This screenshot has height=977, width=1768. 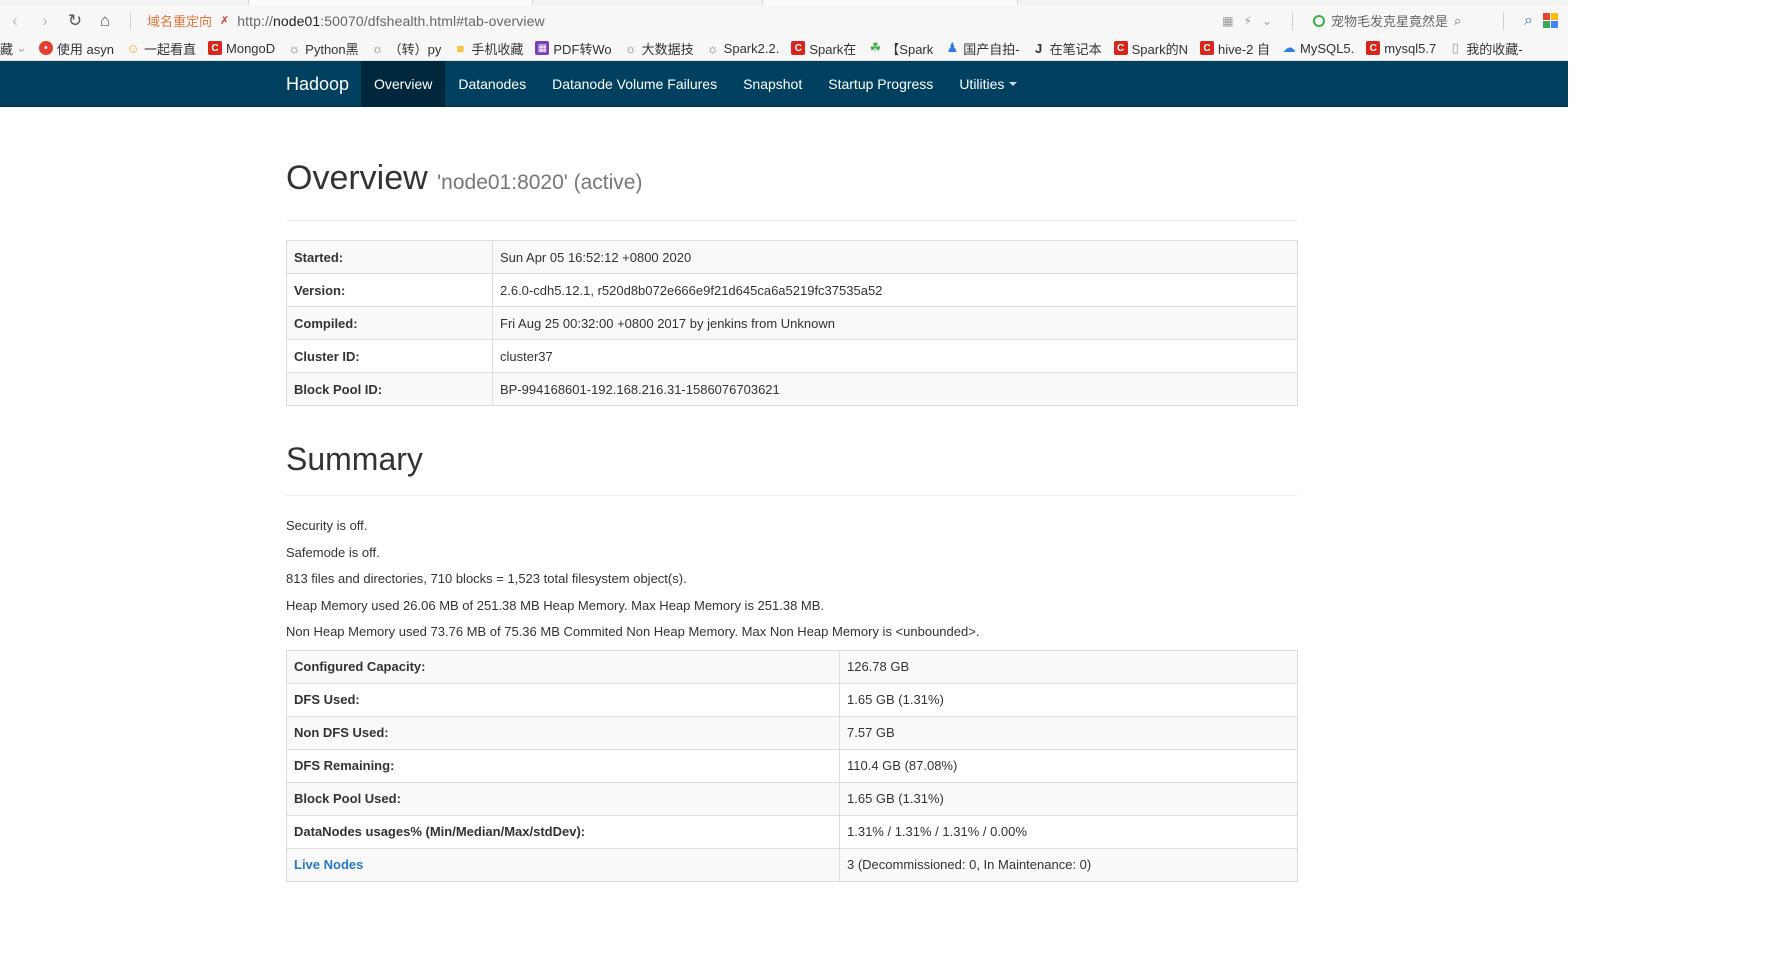 What do you see at coordinates (130, 20) in the screenshot?
I see `divider` at bounding box center [130, 20].